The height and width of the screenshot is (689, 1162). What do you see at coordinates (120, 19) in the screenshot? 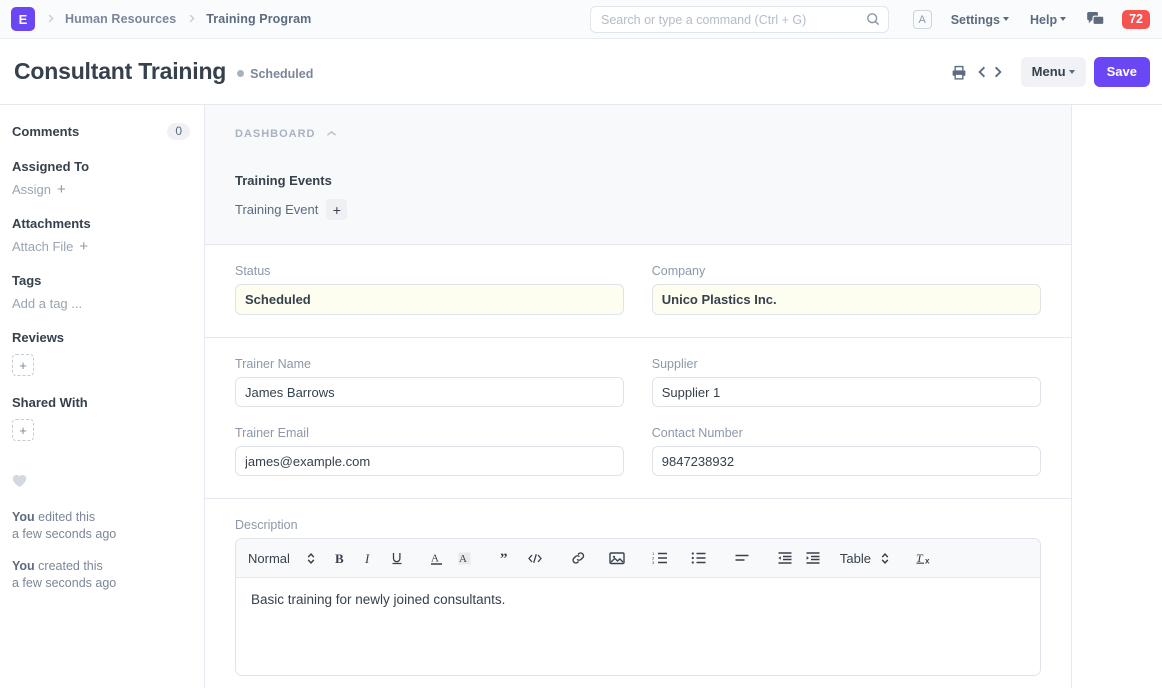
I see `breadcrumb-human-resources: Human Resources` at bounding box center [120, 19].